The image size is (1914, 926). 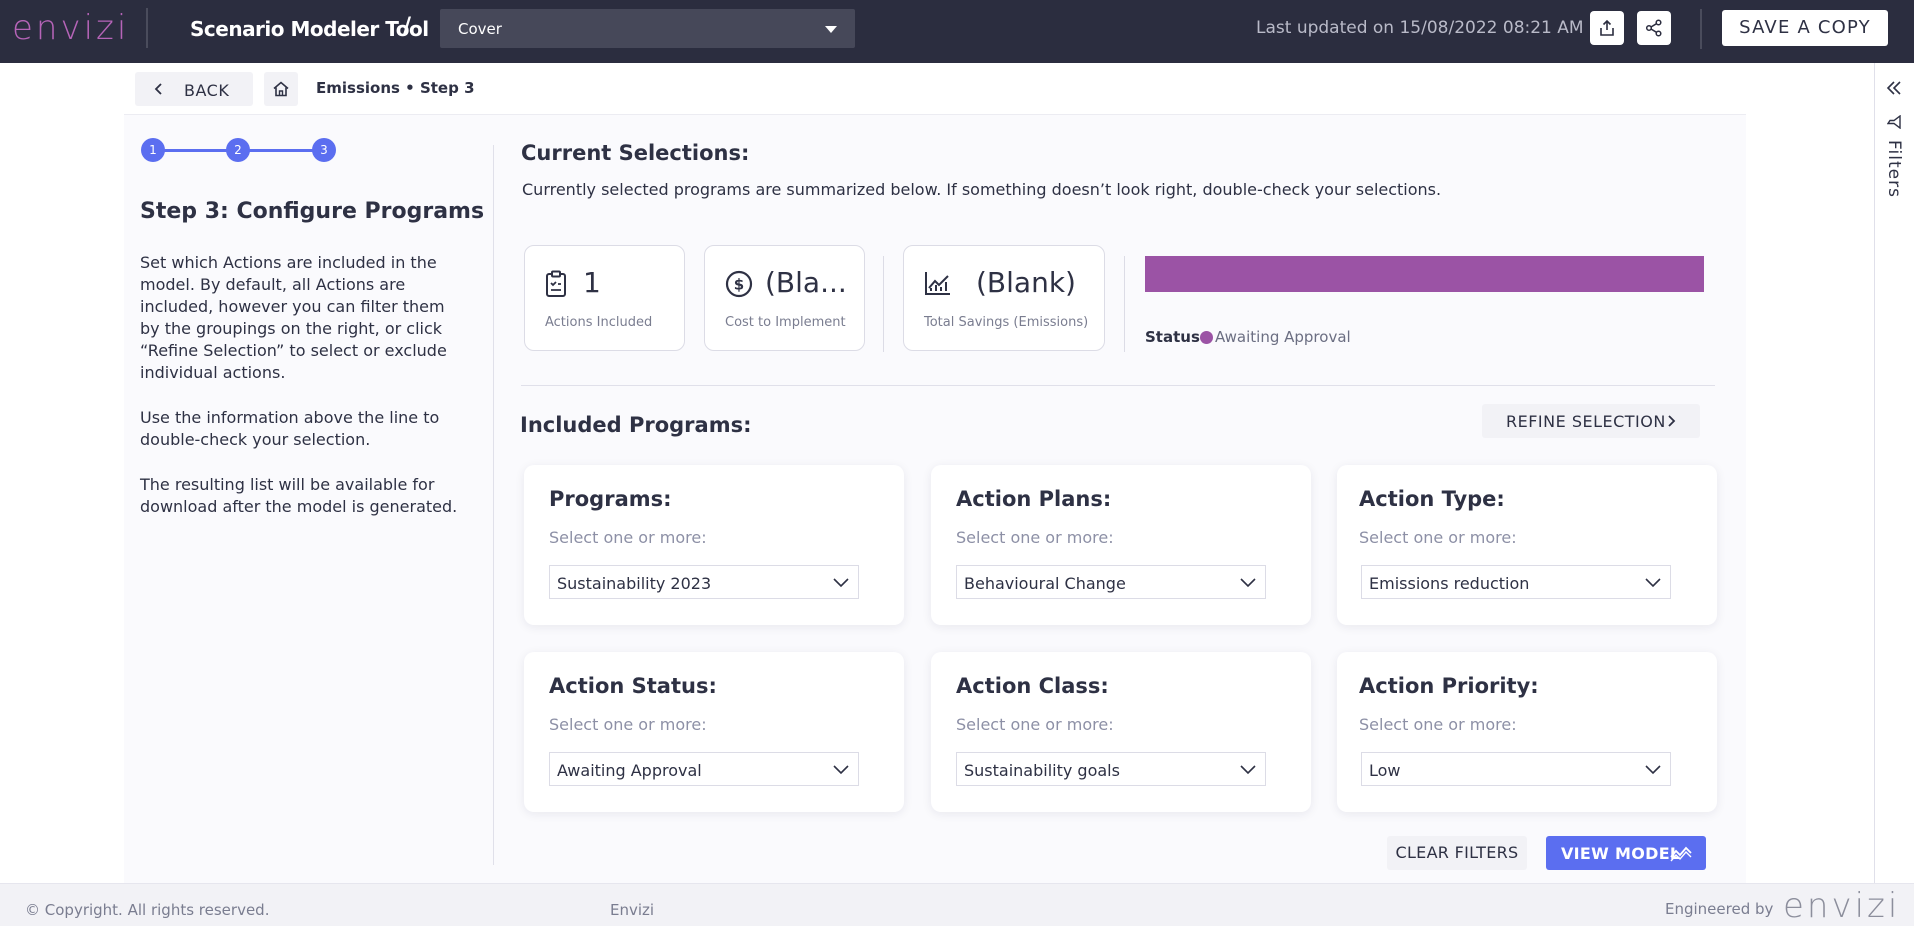 I want to click on filter-title: Action Status:, so click(x=633, y=686).